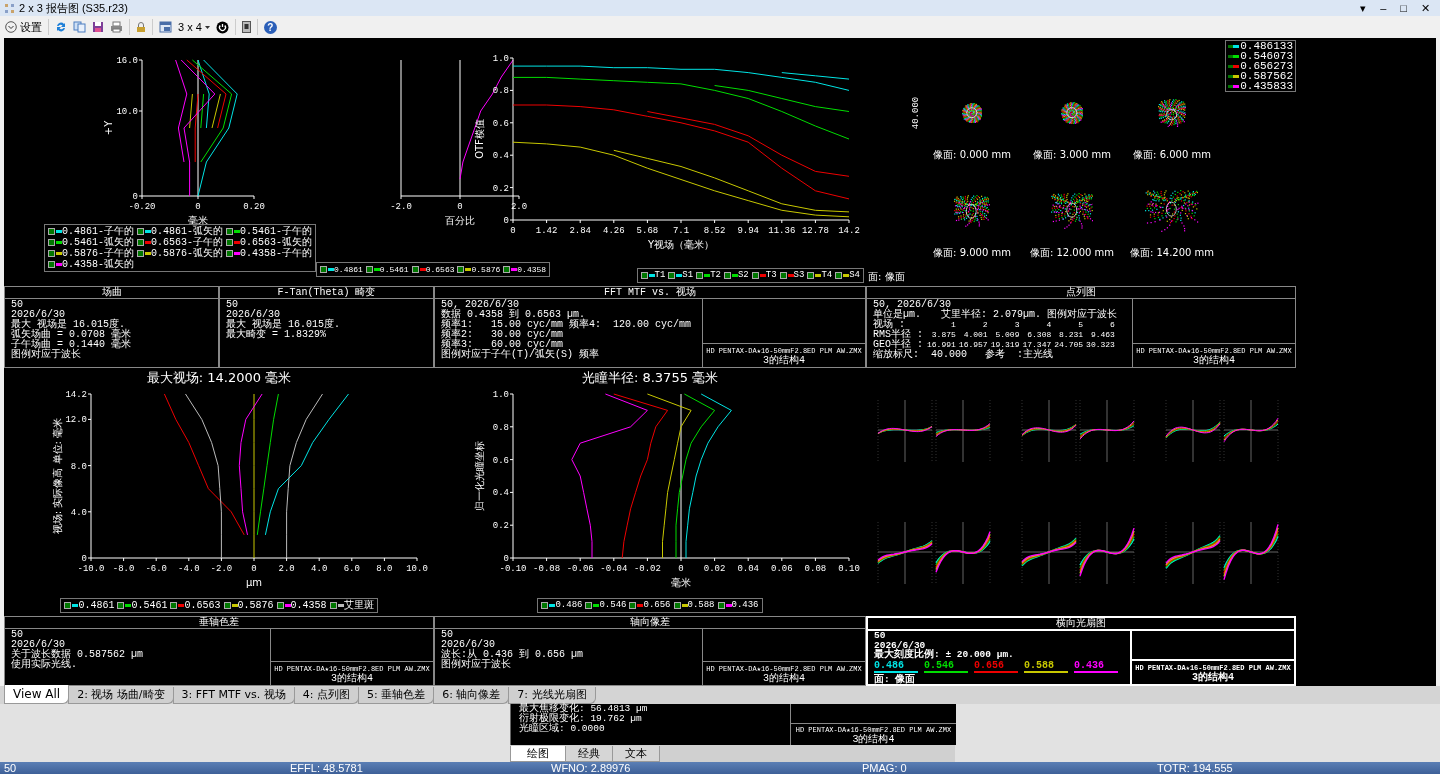 This screenshot has width=1440, height=774. What do you see at coordinates (849, 231) in the screenshot?
I see `tick-label: 14.2` at bounding box center [849, 231].